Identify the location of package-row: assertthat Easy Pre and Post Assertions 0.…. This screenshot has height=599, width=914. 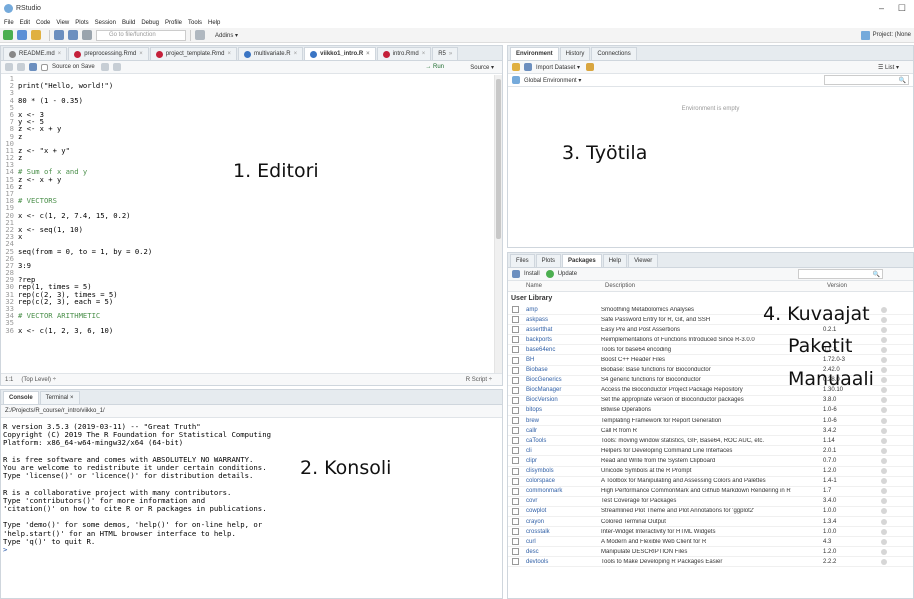
(710, 330).